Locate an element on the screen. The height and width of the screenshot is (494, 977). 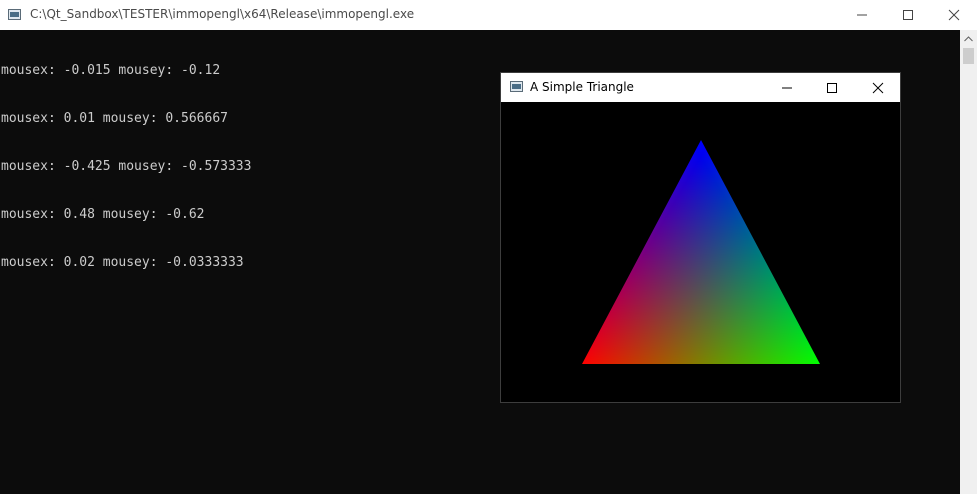
triangle-window-title: A Simple Triangle is located at coordinates (582, 87).